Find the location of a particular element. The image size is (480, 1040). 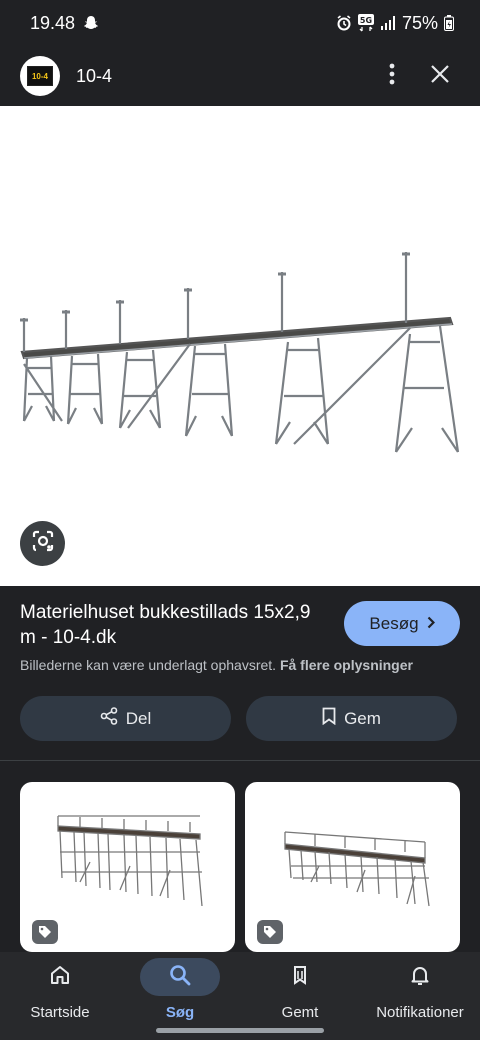

site-logo: 10-4 is located at coordinates (40, 76).